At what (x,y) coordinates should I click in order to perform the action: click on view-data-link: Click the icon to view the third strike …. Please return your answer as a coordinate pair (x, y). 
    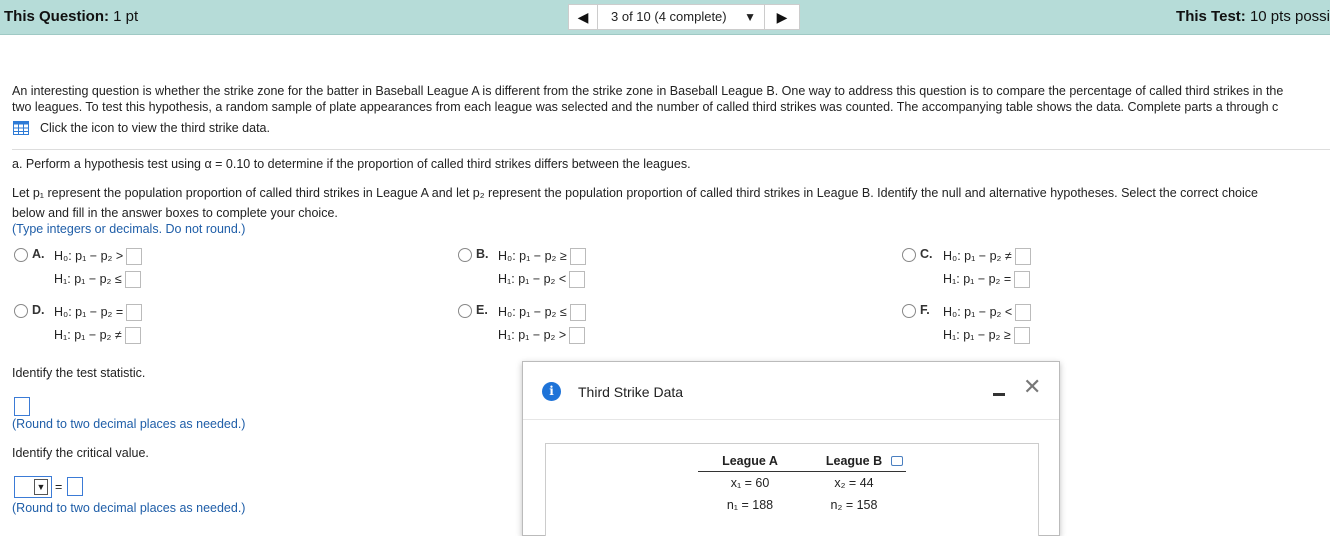
    Looking at the image, I should click on (155, 128).